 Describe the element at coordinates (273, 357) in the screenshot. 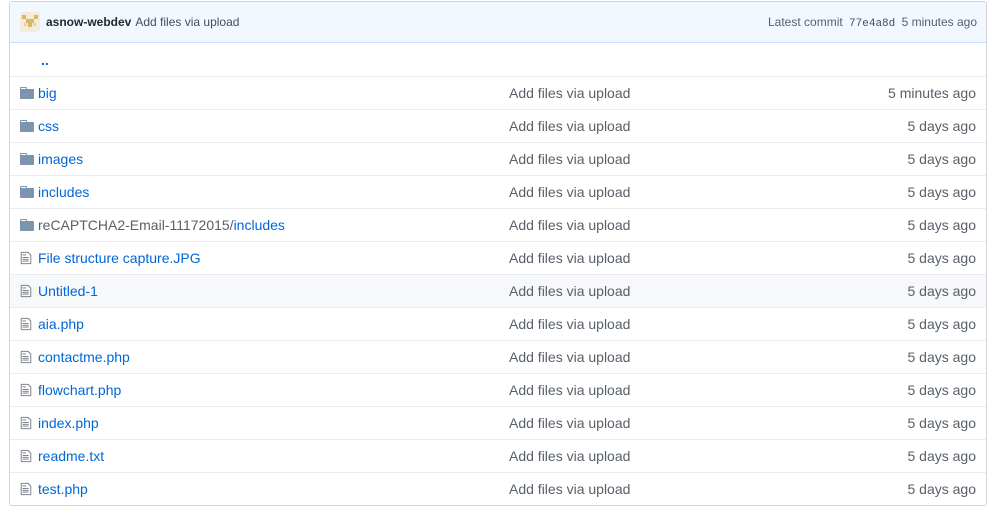

I see `file-name-link: contactme.php` at that location.